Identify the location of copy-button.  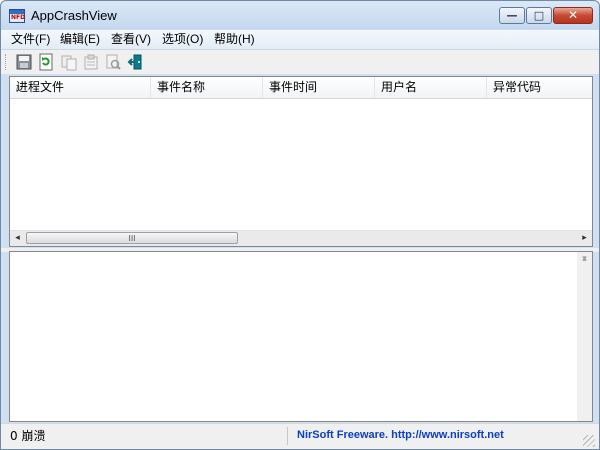
(69, 62).